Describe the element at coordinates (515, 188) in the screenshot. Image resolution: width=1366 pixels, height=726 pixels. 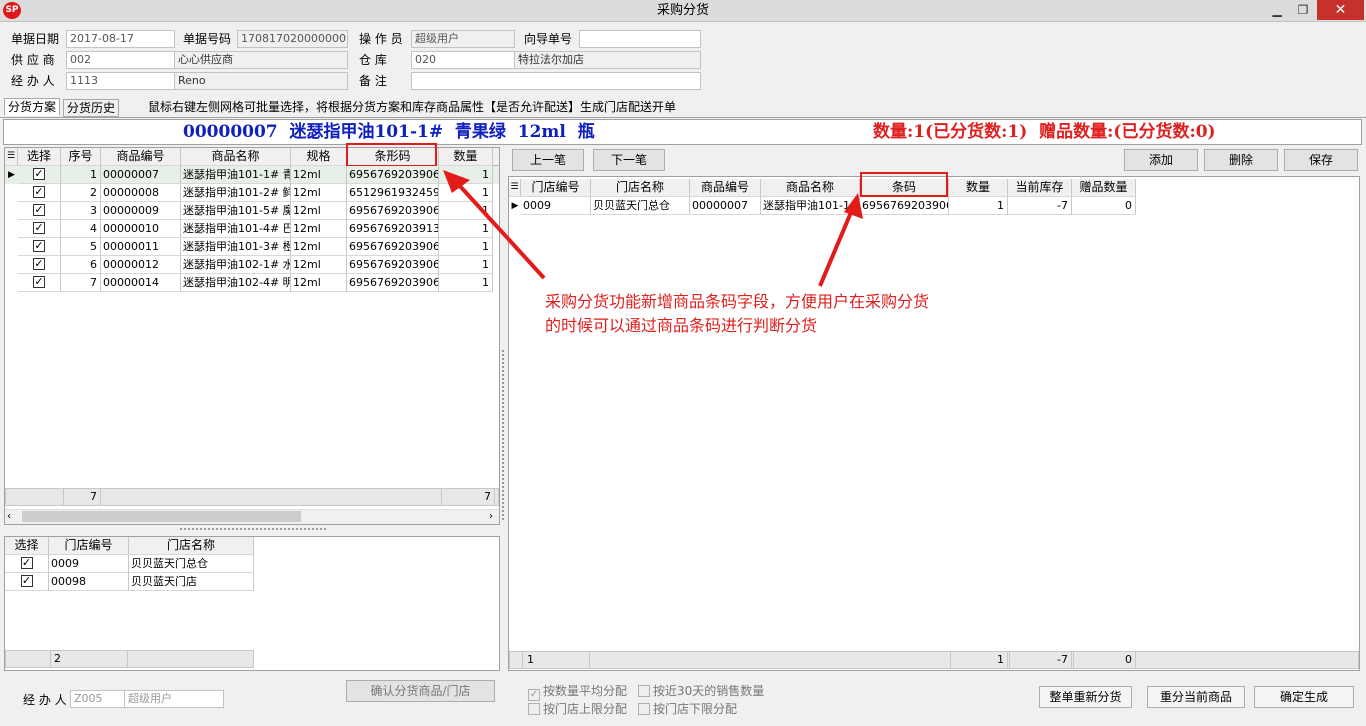
I see `dist-grid-menu-icon: ☰` at that location.